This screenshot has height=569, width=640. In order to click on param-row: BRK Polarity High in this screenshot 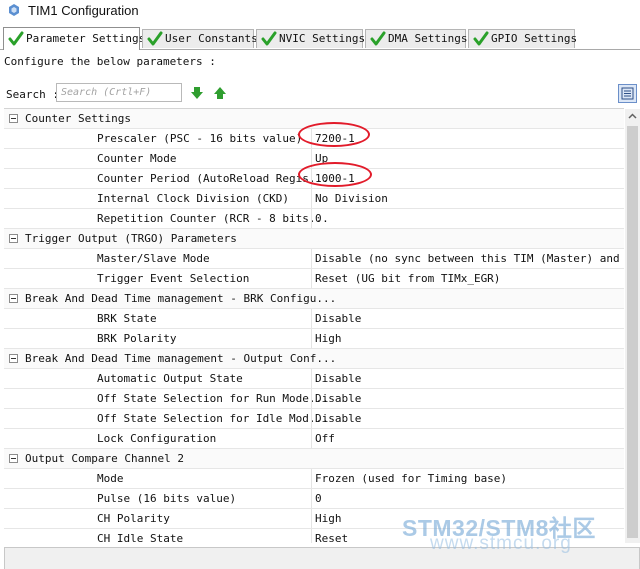, I will do `click(314, 339)`.